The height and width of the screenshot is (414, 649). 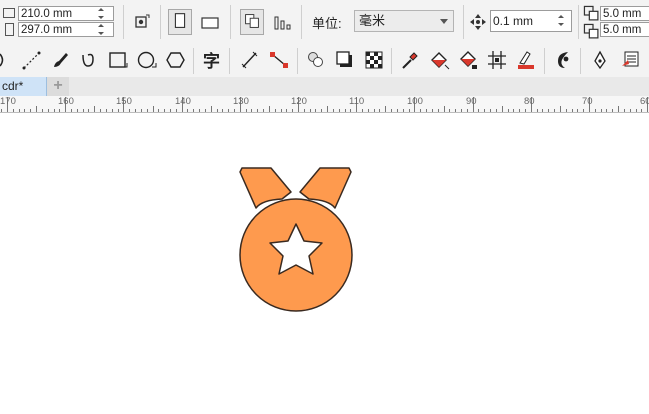 What do you see at coordinates (101, 13) in the screenshot?
I see `page-width-spinner` at bounding box center [101, 13].